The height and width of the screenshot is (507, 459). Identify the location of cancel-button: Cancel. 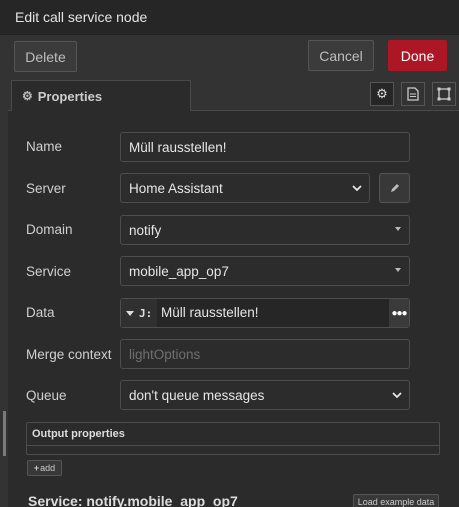
(341, 55).